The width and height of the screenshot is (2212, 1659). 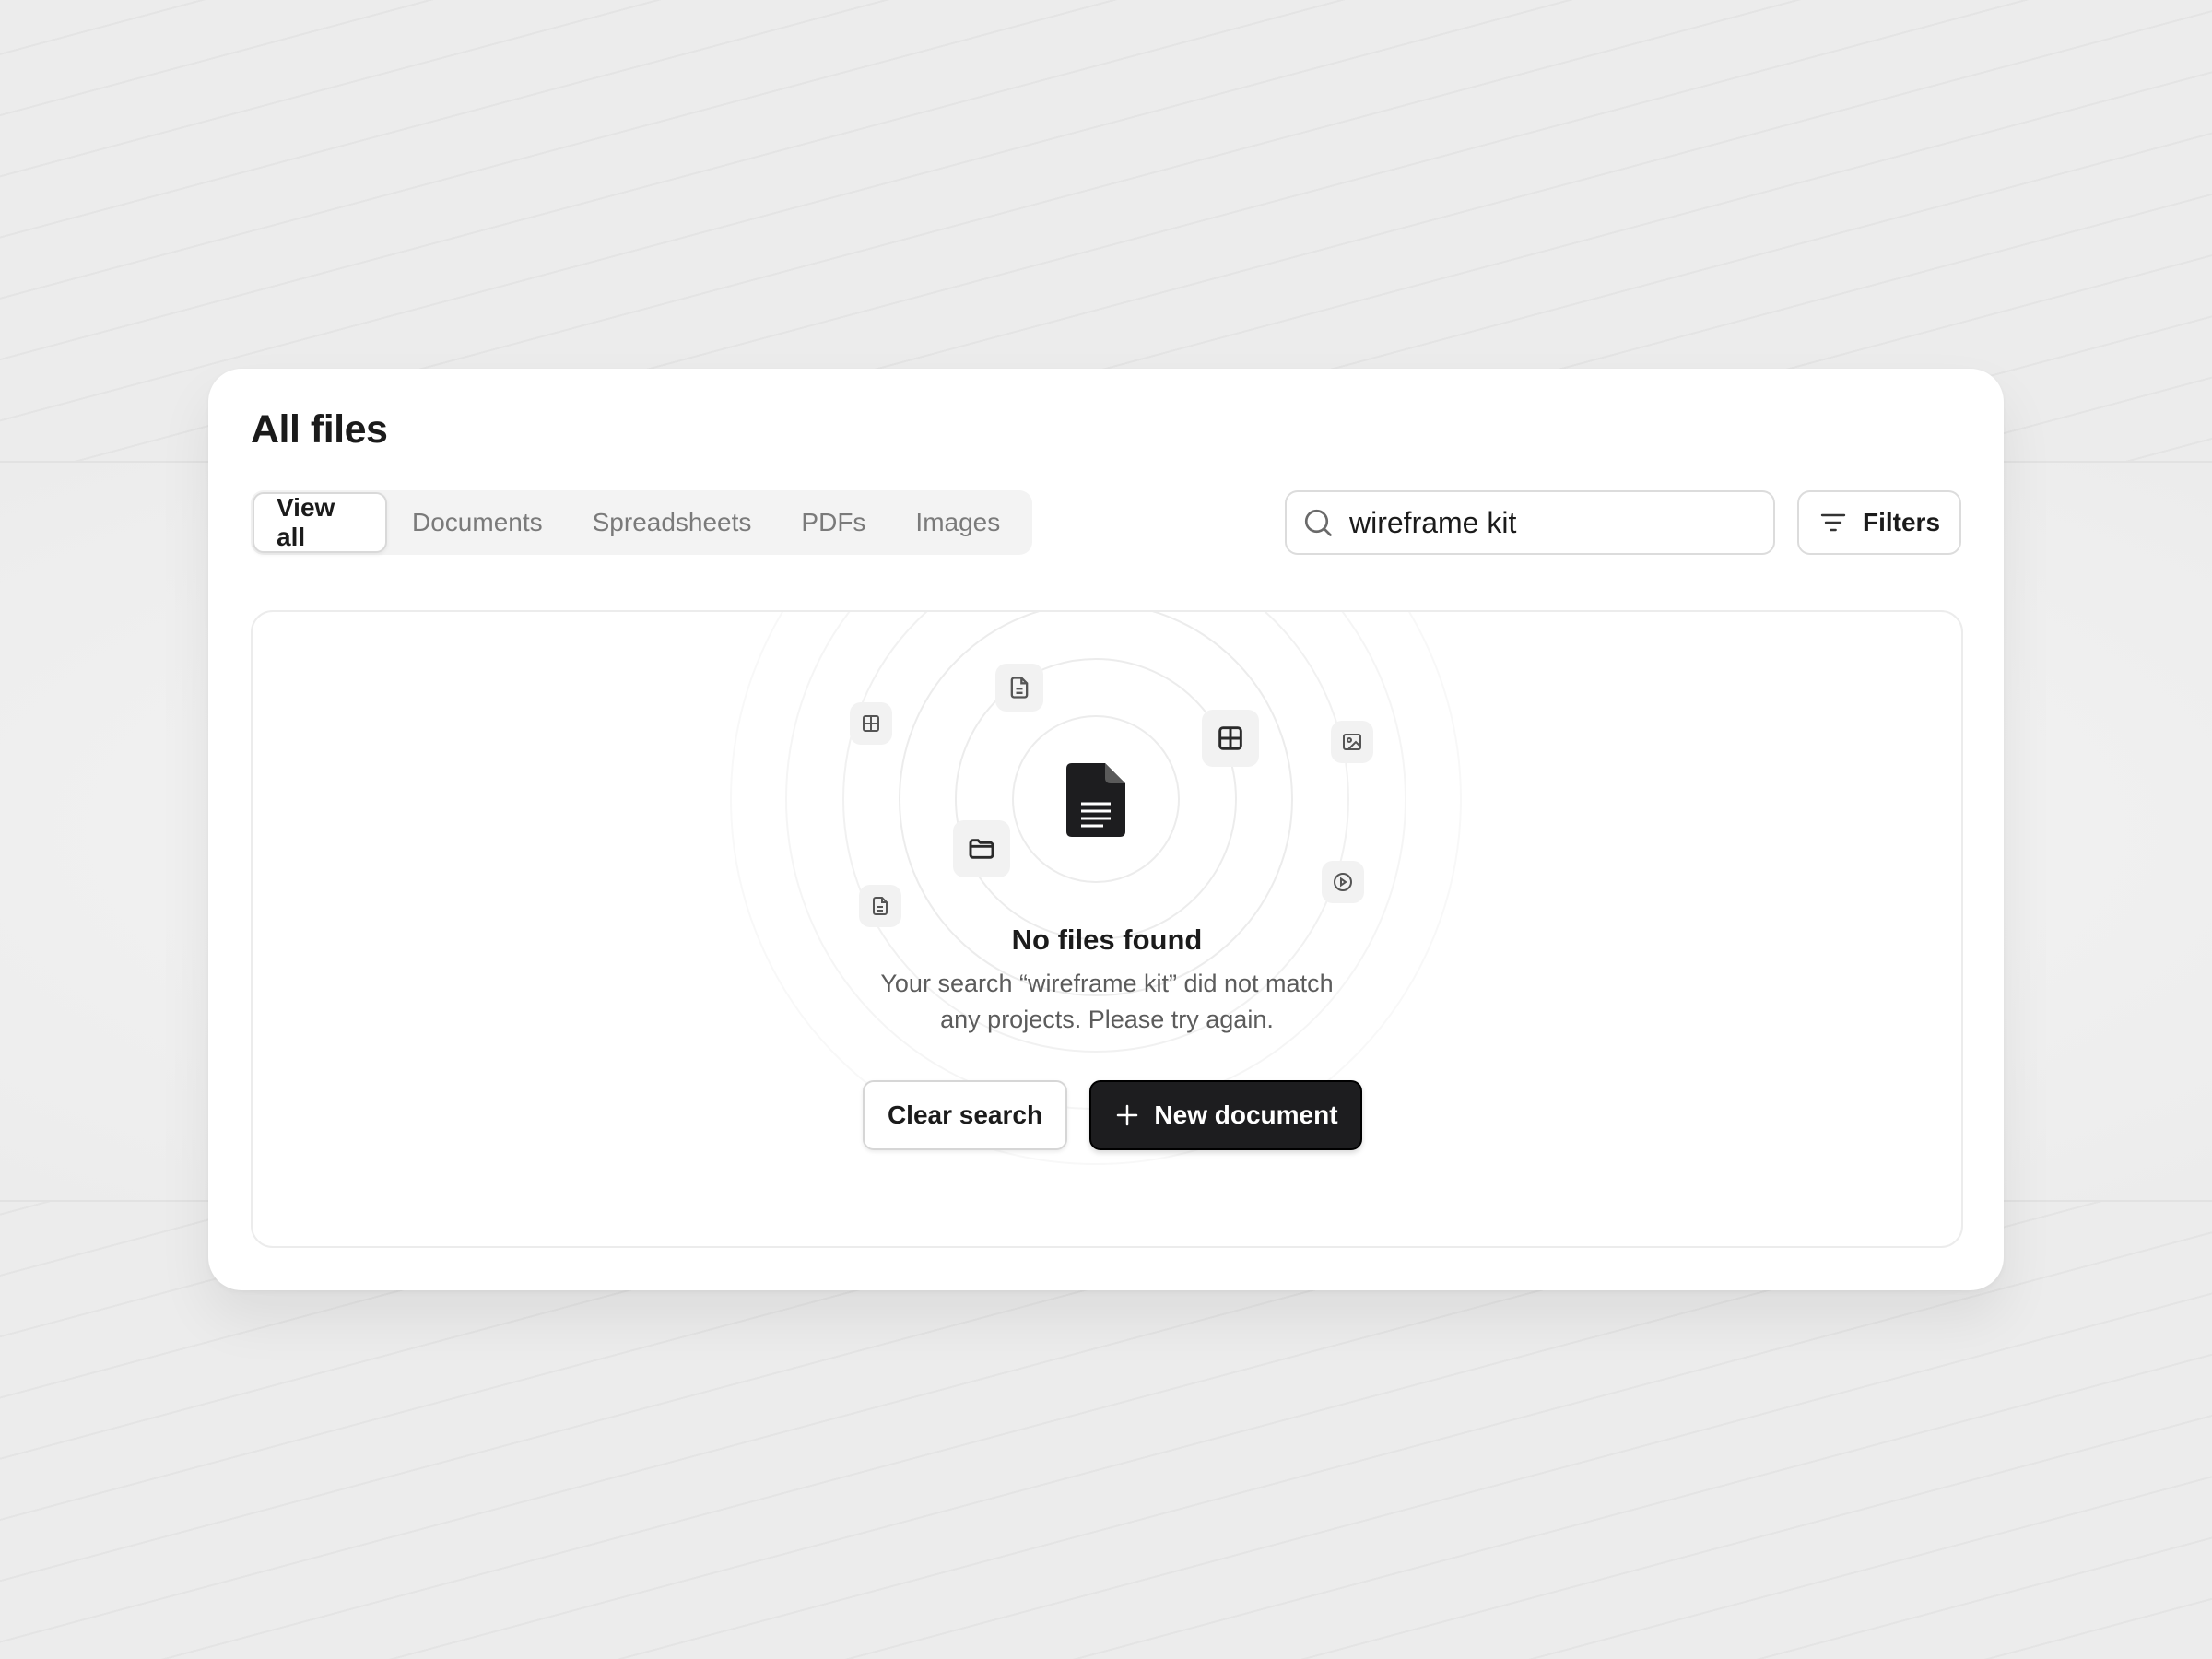 I want to click on filters-label: Filters, so click(x=1901, y=522).